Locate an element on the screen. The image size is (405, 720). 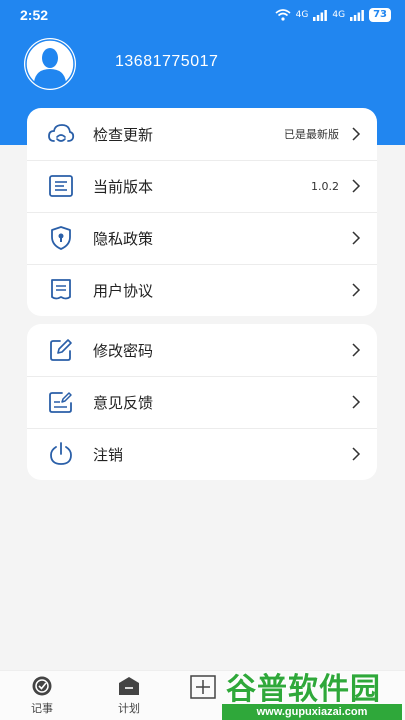
nav-label: 计划 is located at coordinates (129, 708).